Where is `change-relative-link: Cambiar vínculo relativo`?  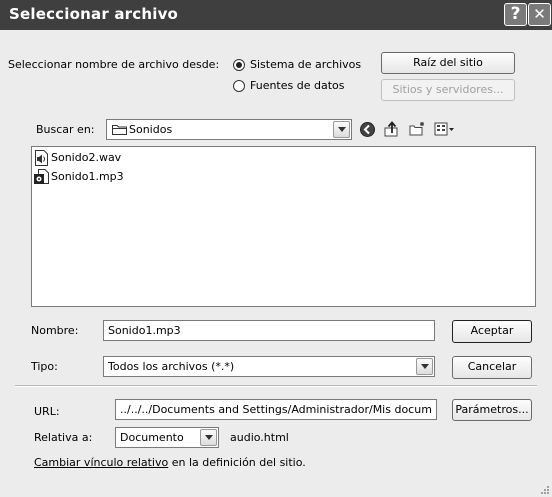 change-relative-link: Cambiar vínculo relativo is located at coordinates (101, 462).